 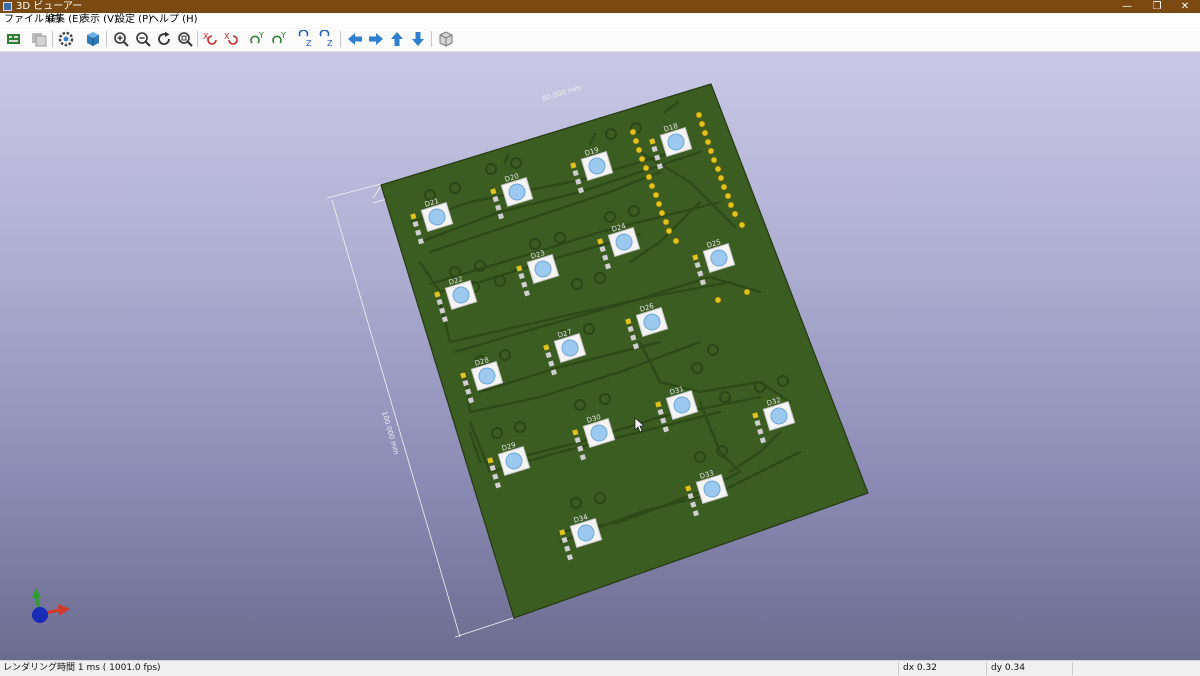 I want to click on menu-edit: 編集 (E), so click(x=63, y=20).